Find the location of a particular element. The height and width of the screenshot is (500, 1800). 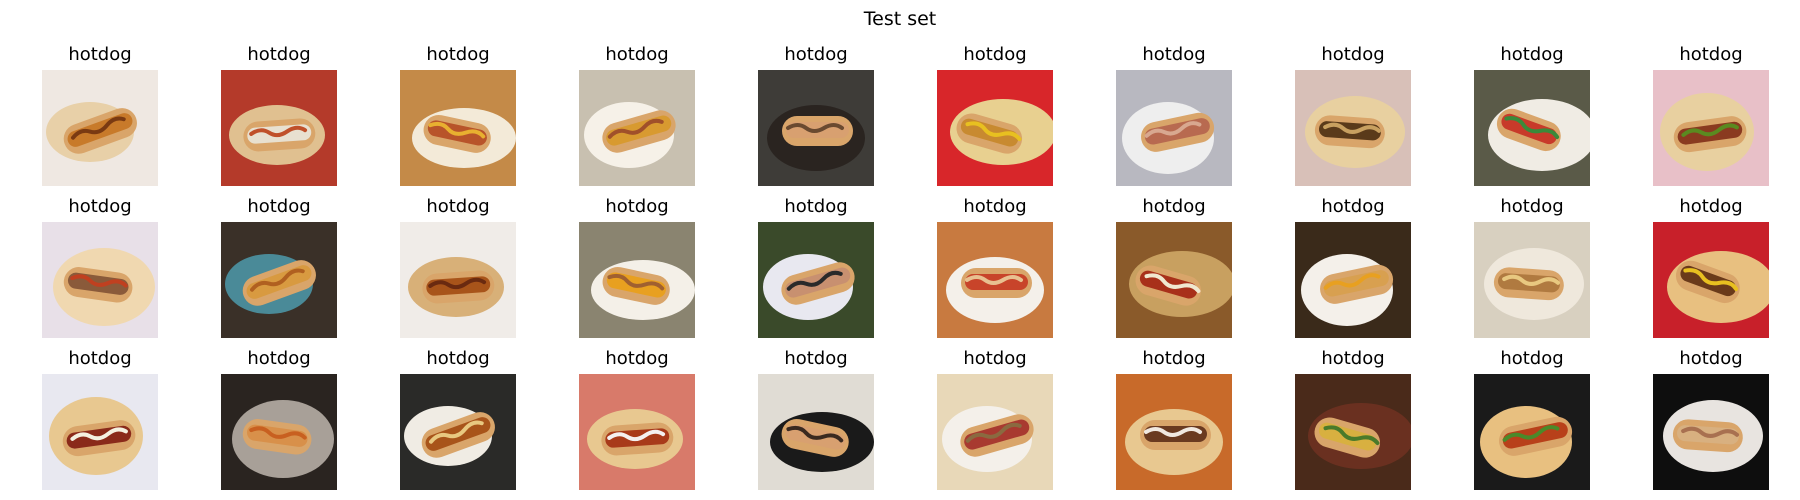

chili-dog-salad-photo is located at coordinates (1532, 432).